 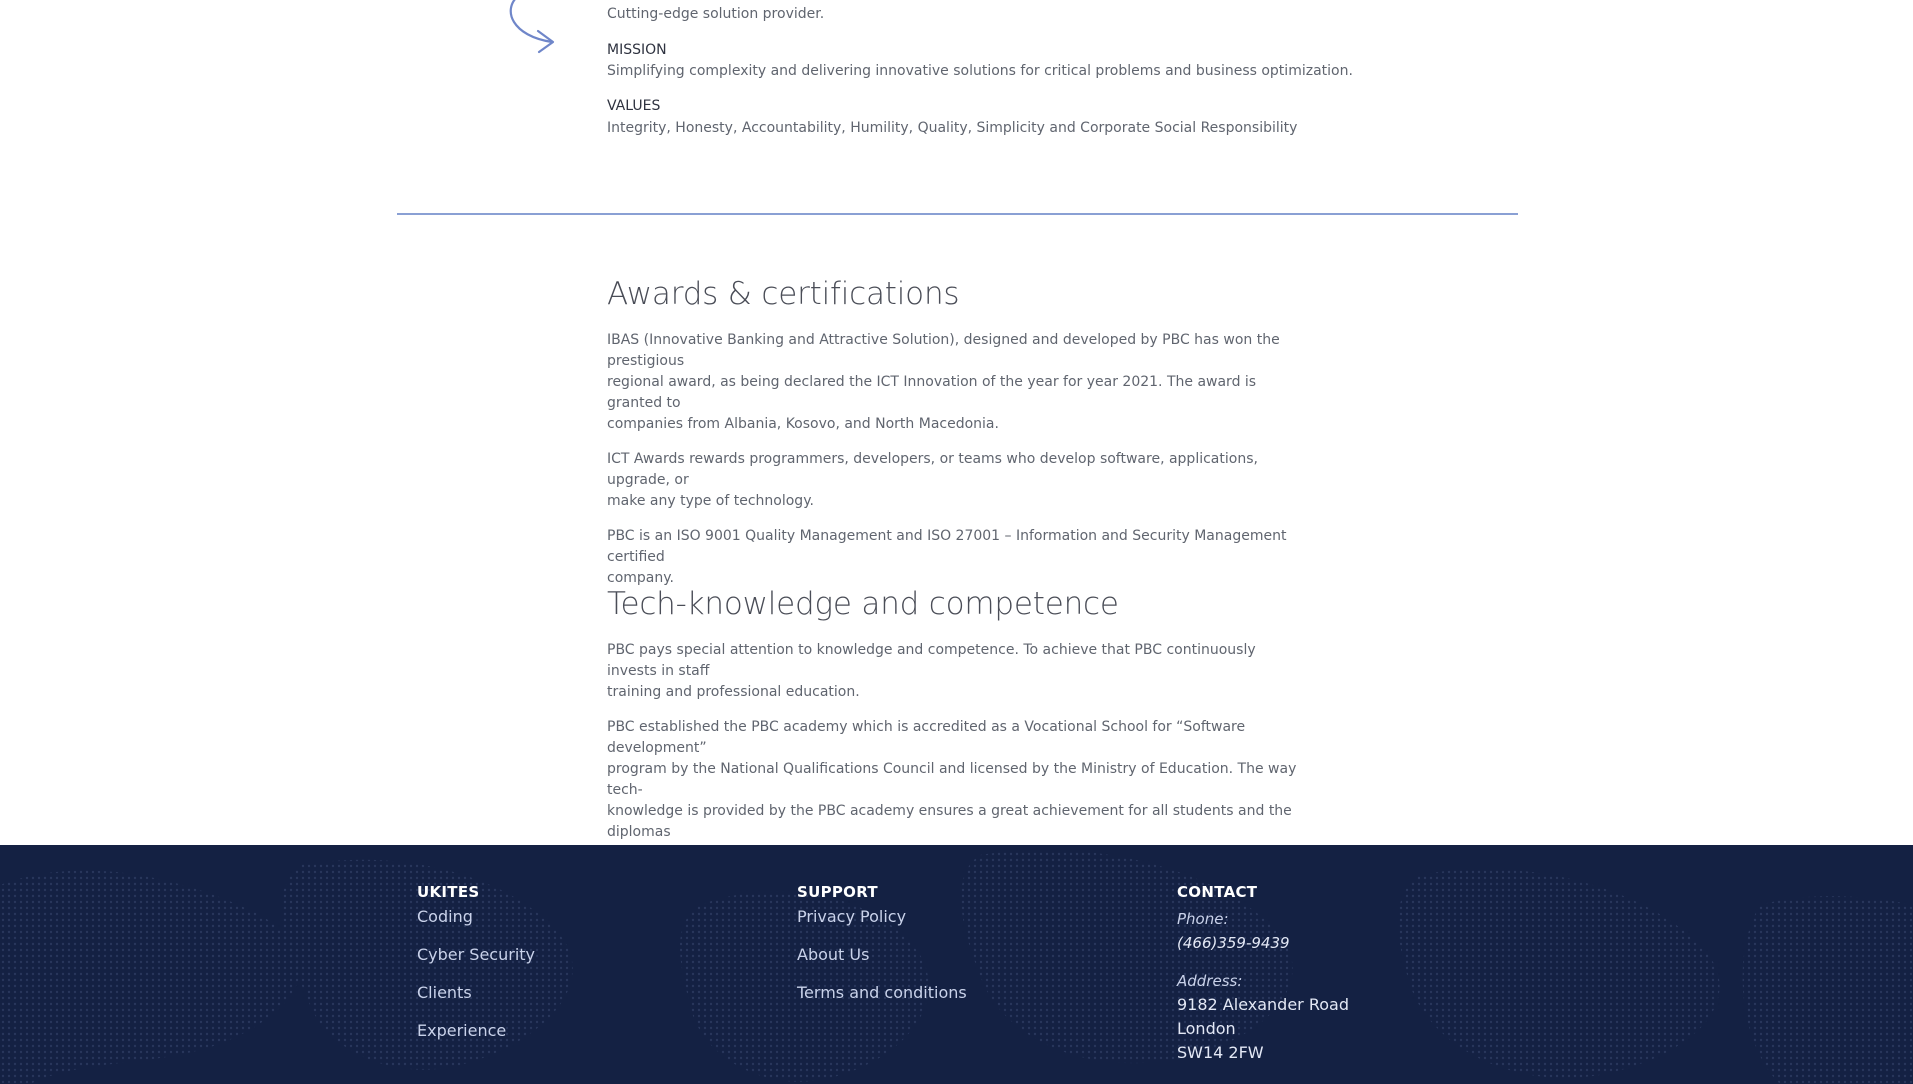 What do you see at coordinates (1220, 1052) in the screenshot?
I see `address-line: SW14 2FW` at bounding box center [1220, 1052].